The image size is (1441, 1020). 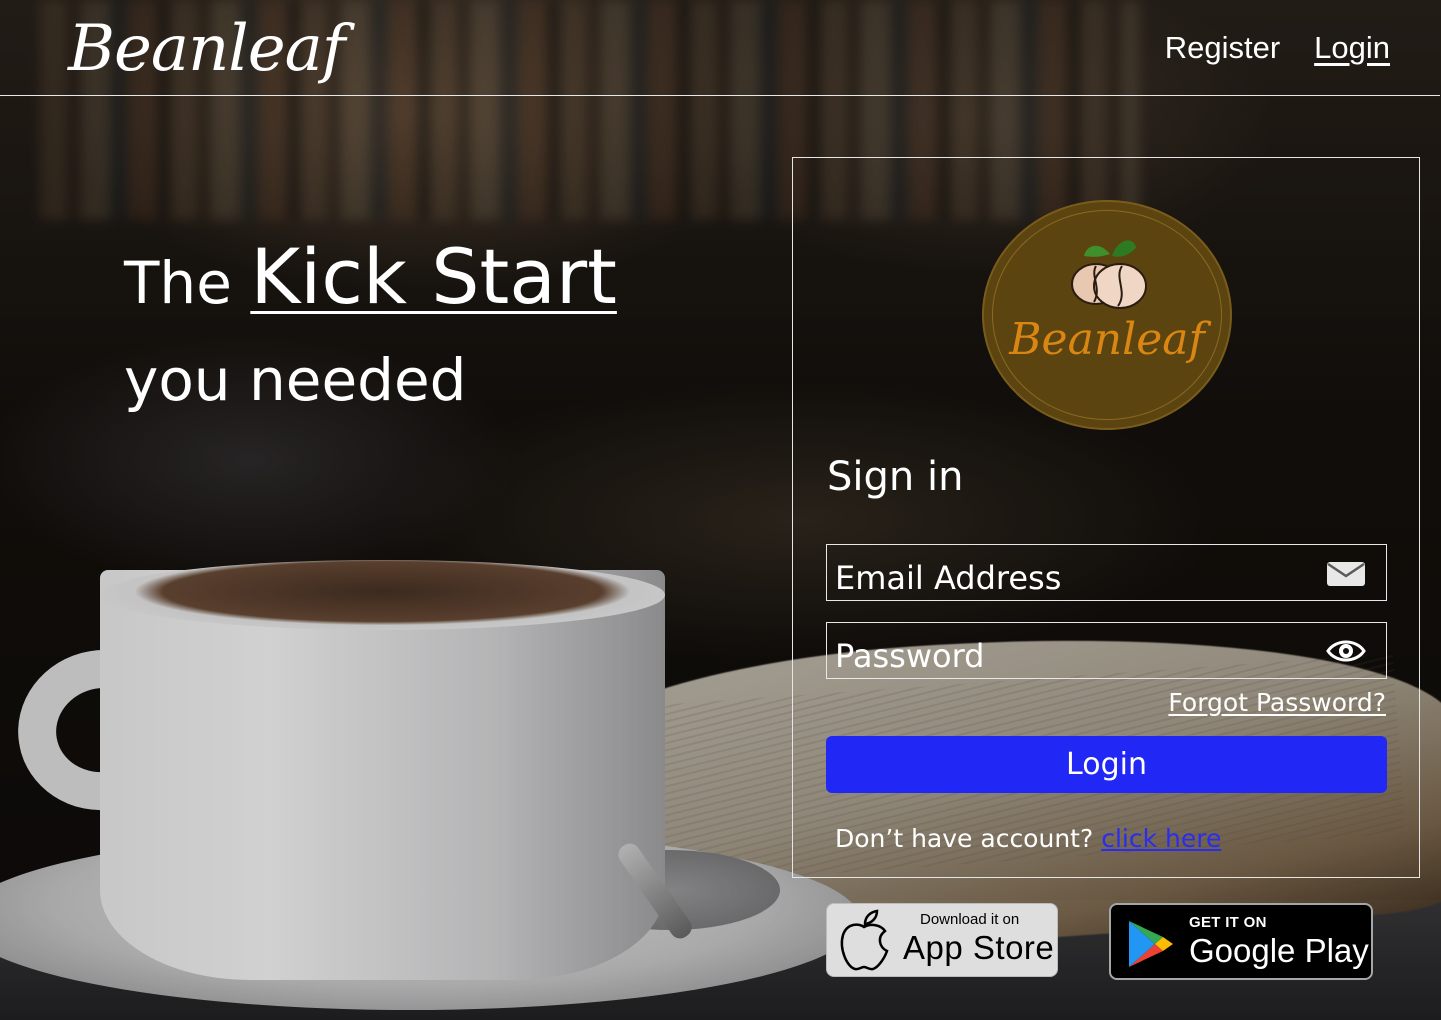 What do you see at coordinates (1346, 651) in the screenshot?
I see `eye-icon` at bounding box center [1346, 651].